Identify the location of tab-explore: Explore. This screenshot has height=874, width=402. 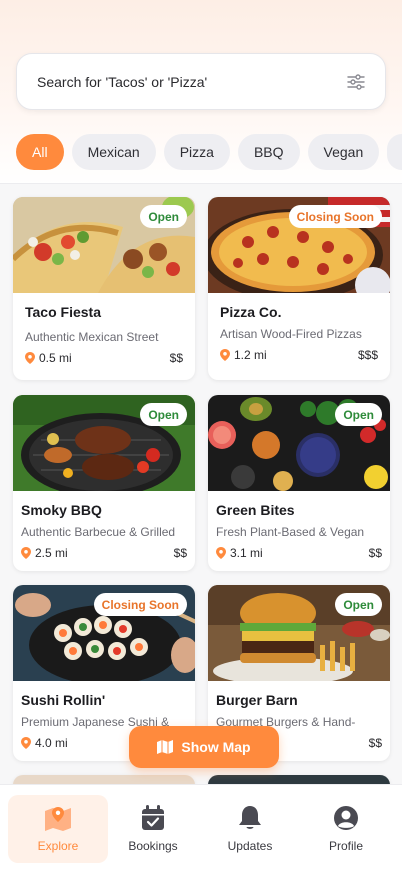
(58, 829).